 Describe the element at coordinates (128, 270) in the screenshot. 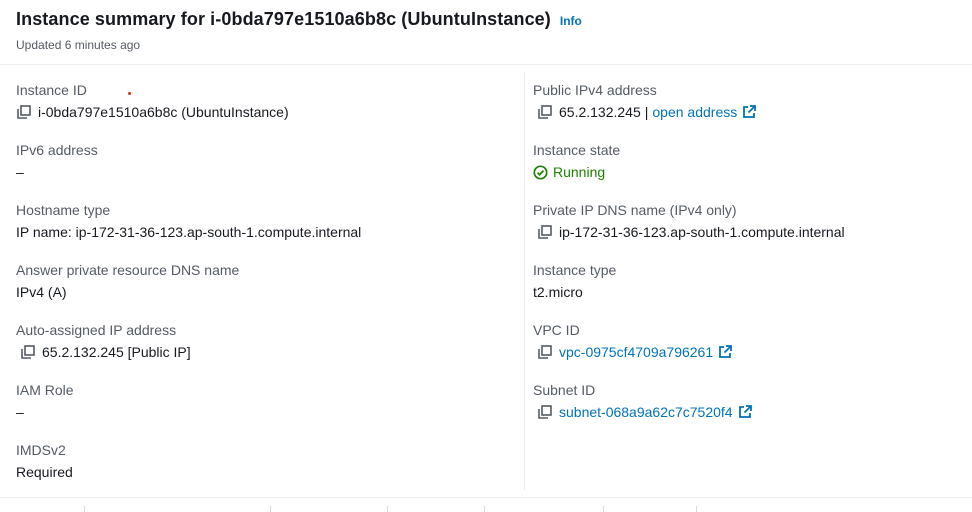

I see `field-label: Answer private resource DNS name` at that location.